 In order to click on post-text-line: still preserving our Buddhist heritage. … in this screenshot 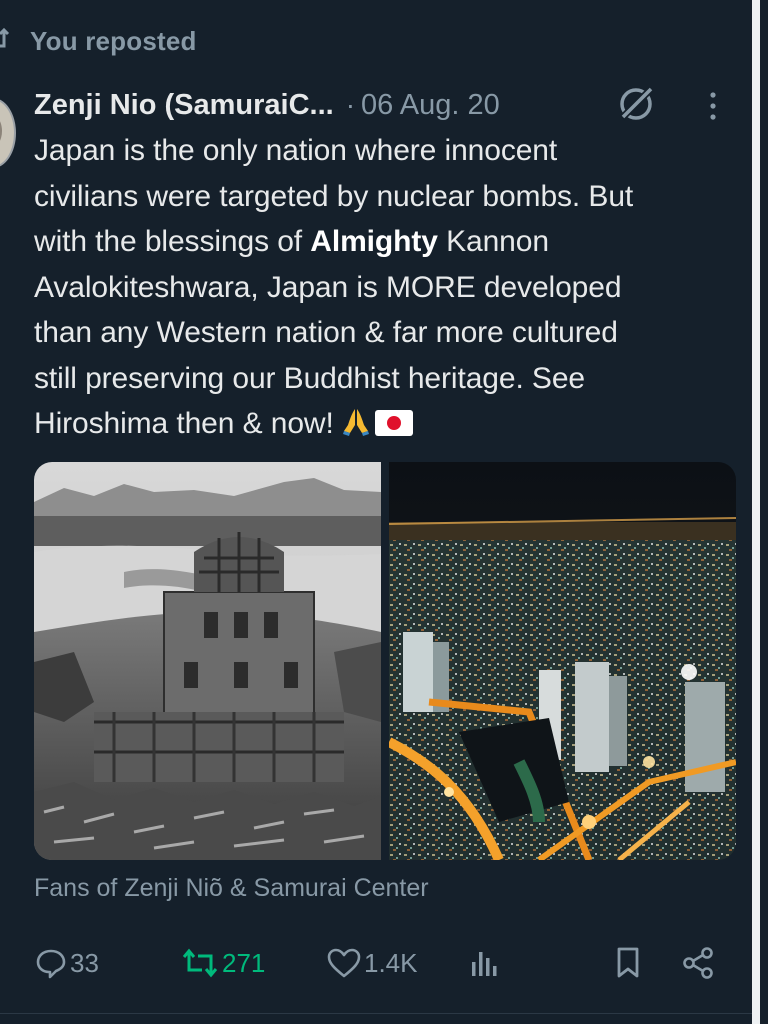, I will do `click(310, 378)`.